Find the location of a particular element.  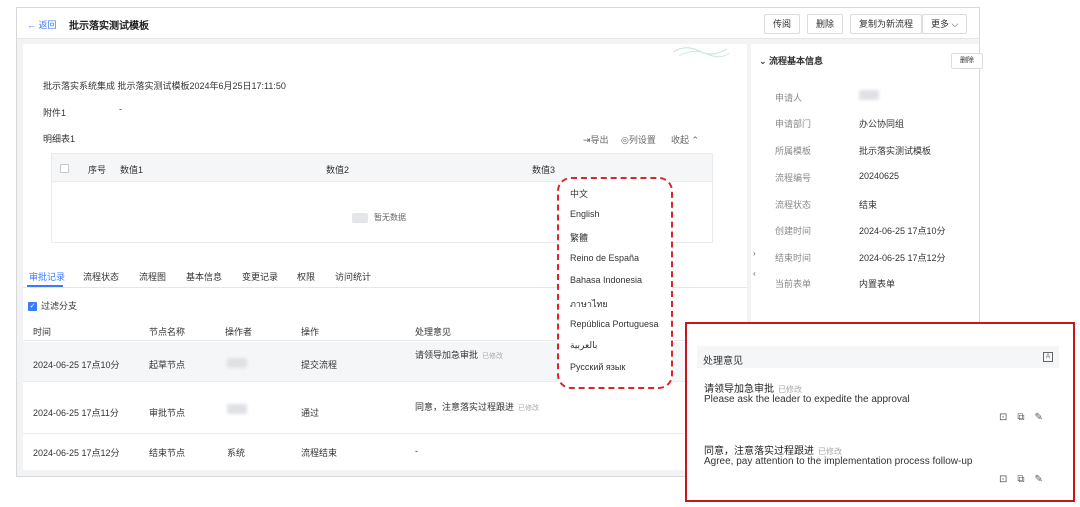

watermark-decoration is located at coordinates (701, 52).